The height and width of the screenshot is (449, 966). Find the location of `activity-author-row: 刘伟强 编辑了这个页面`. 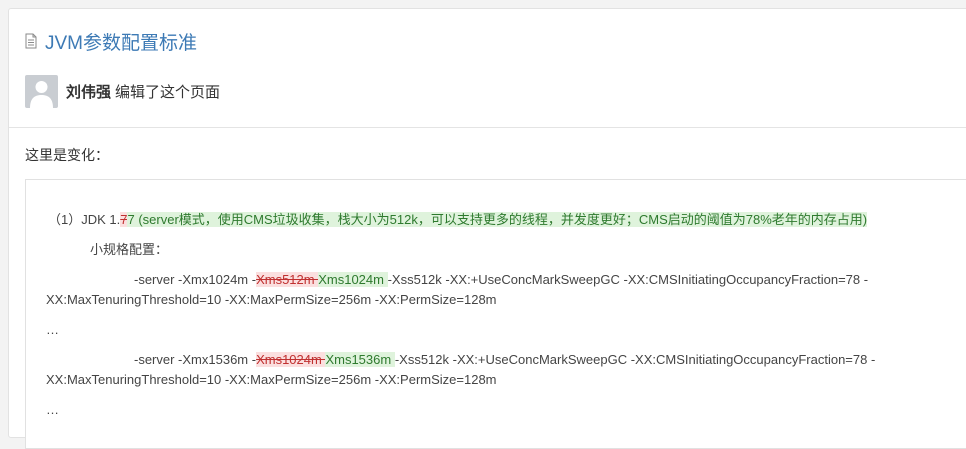

activity-author-row: 刘伟强 编辑了这个页面 is located at coordinates (122, 91).